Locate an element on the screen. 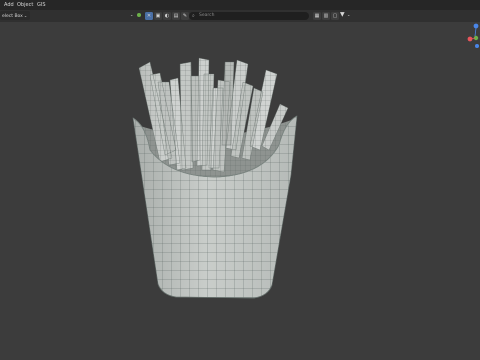 This screenshot has height=360, width=480. navigation-gizmo is located at coordinates (473, 37).